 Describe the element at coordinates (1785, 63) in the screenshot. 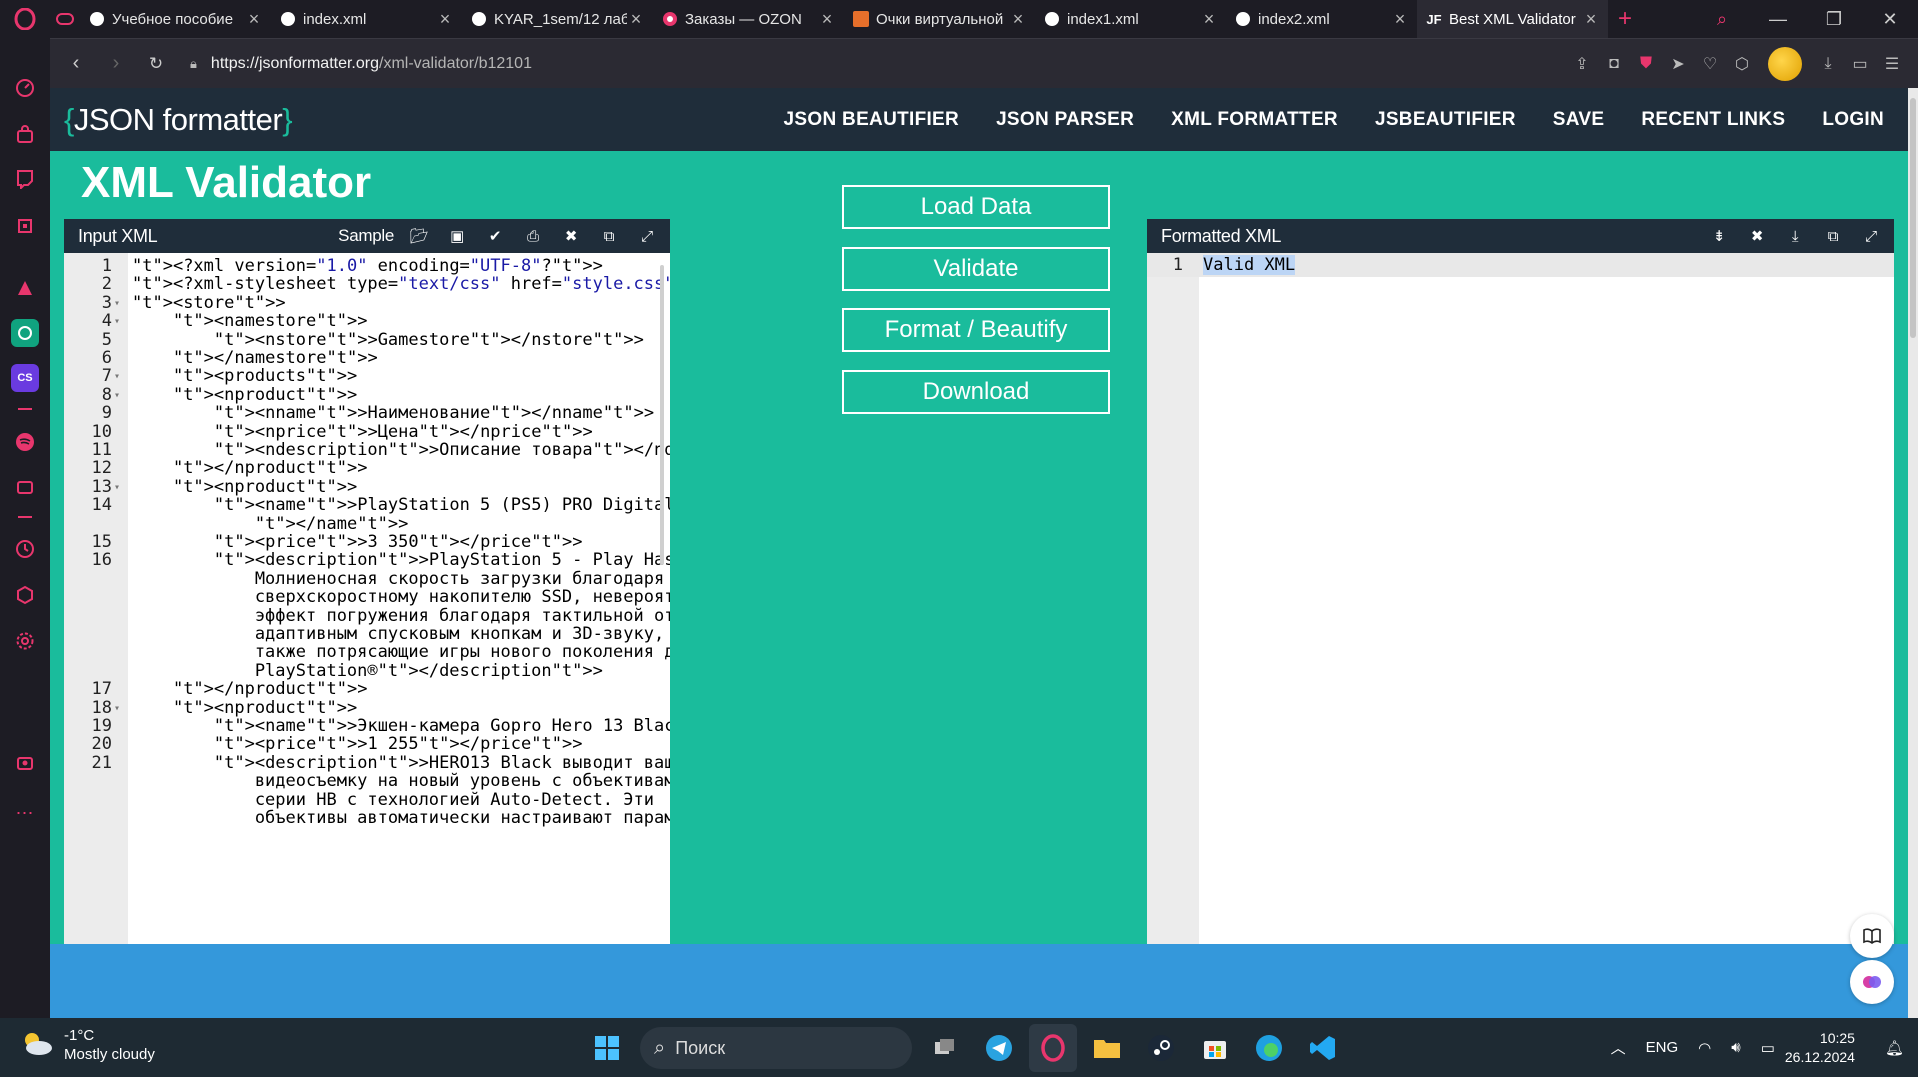

I see `profile-avatar` at that location.